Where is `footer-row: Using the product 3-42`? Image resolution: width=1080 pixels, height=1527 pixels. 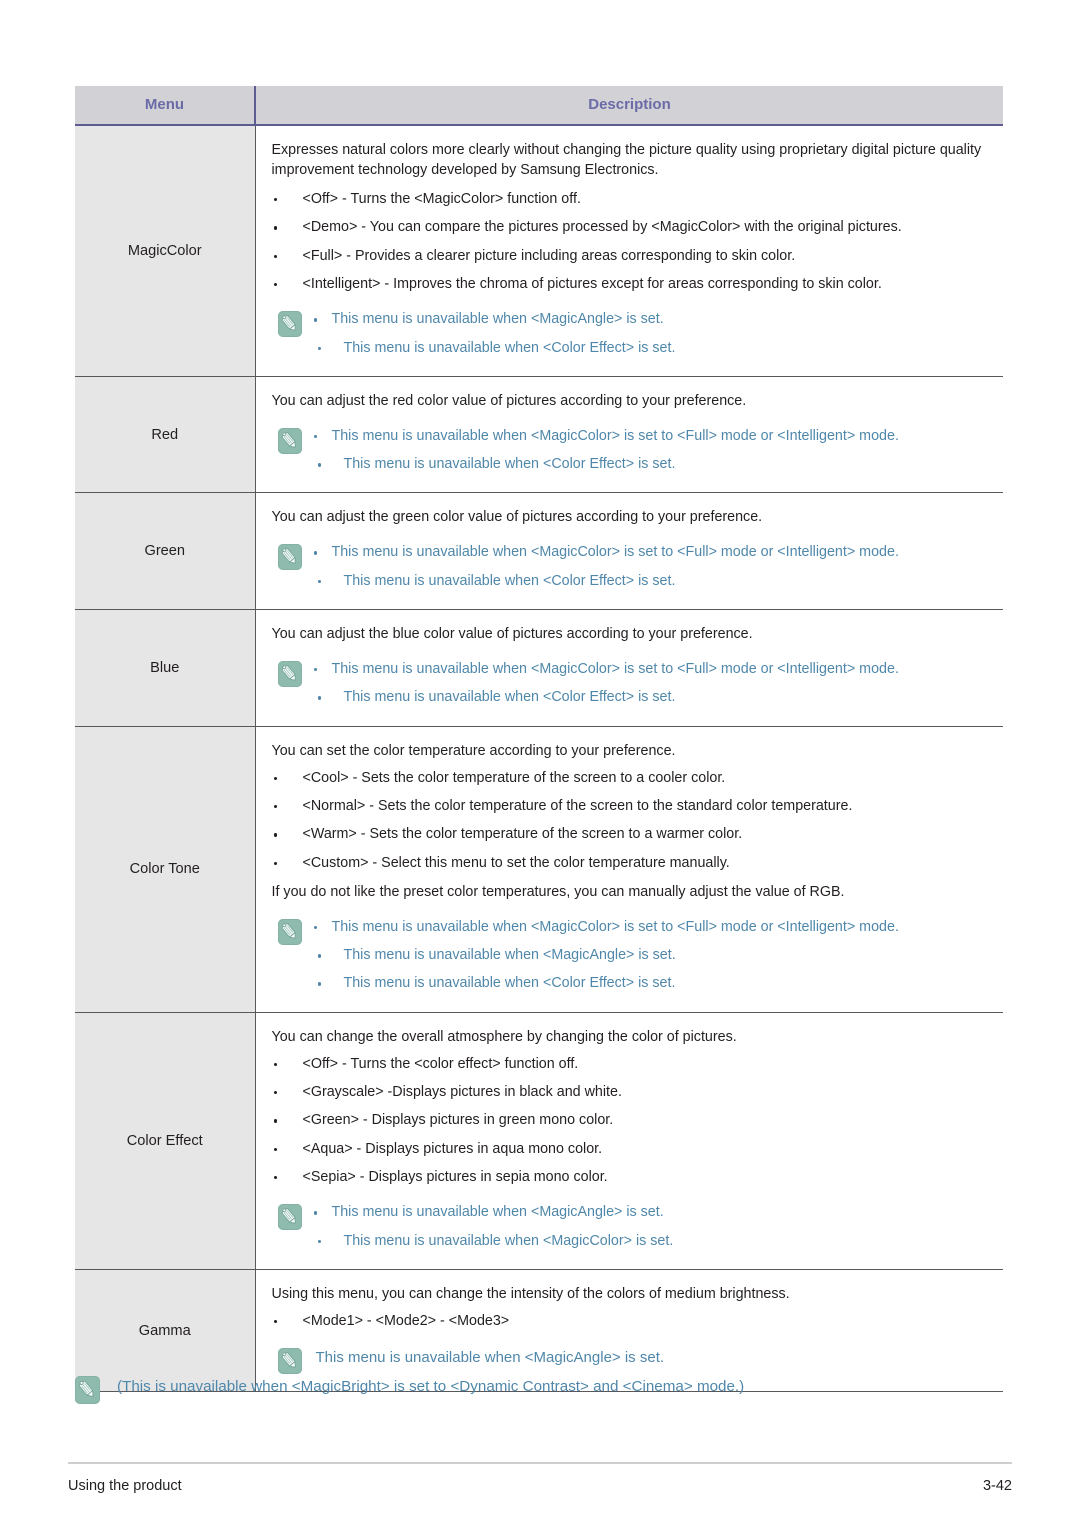
footer-row: Using the product 3-42 is located at coordinates (540, 1479).